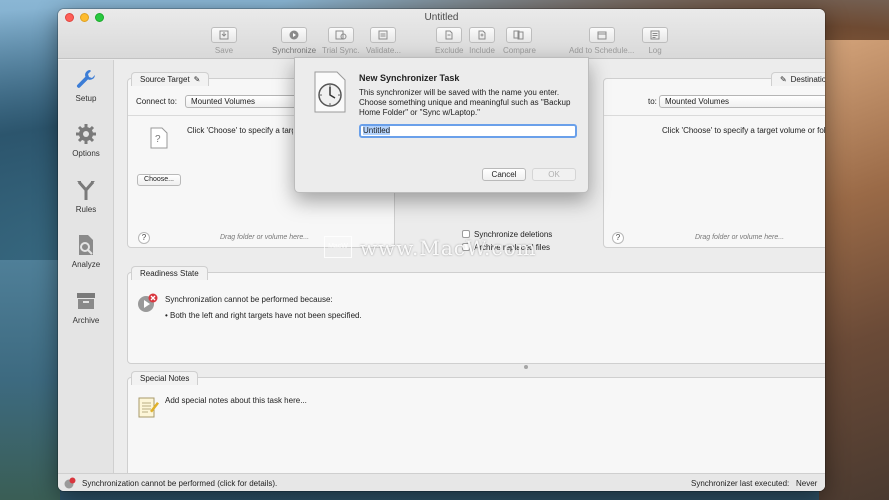  What do you see at coordinates (482, 35) in the screenshot?
I see `include-icon` at bounding box center [482, 35].